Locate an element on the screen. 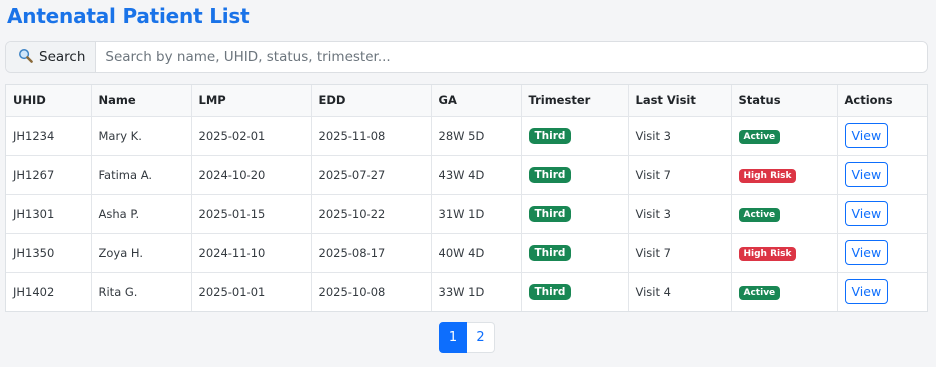 Image resolution: width=936 pixels, height=367 pixels. search-bar: Search is located at coordinates (466, 57).